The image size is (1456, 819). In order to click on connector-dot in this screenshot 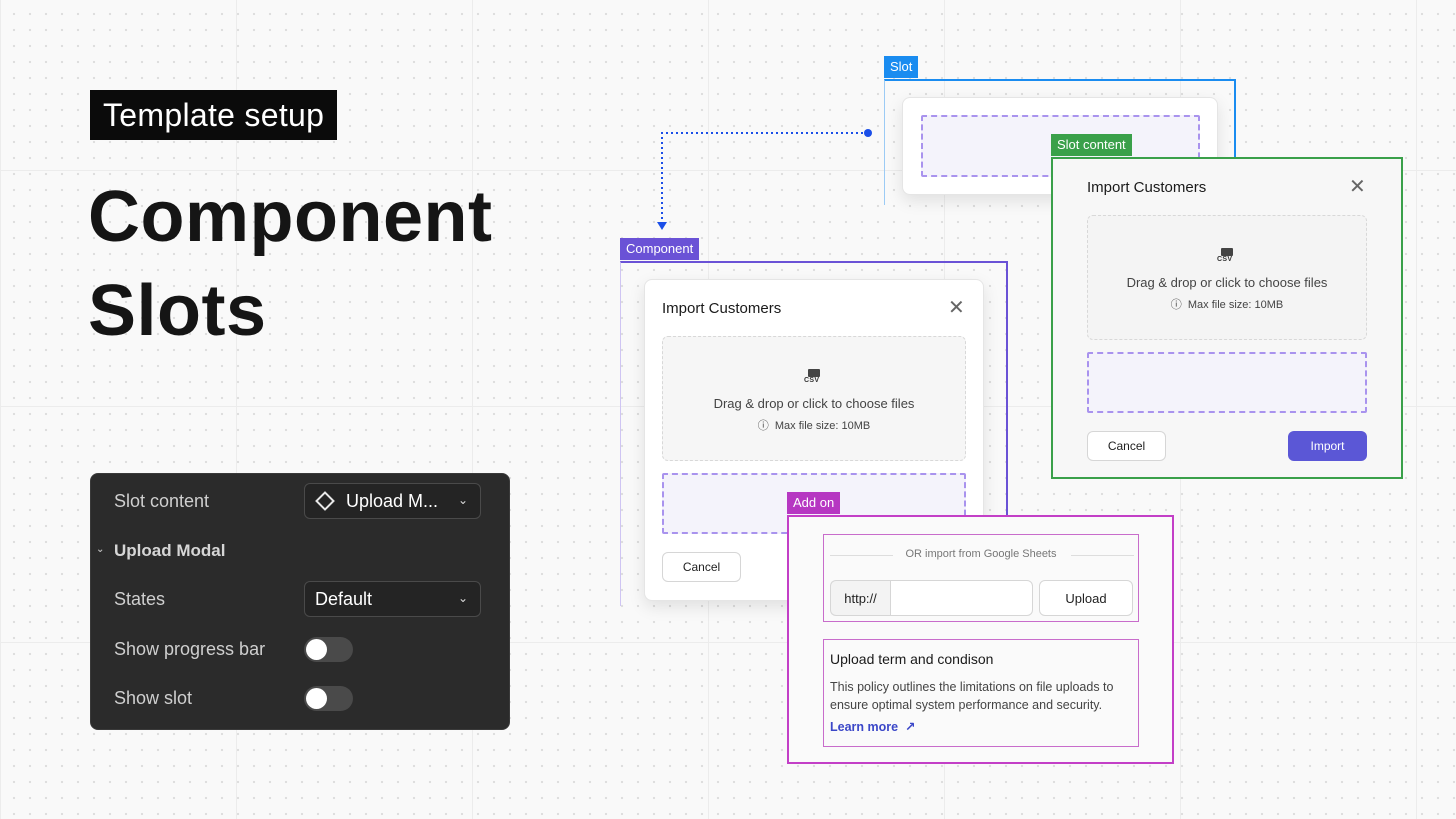, I will do `click(868, 133)`.